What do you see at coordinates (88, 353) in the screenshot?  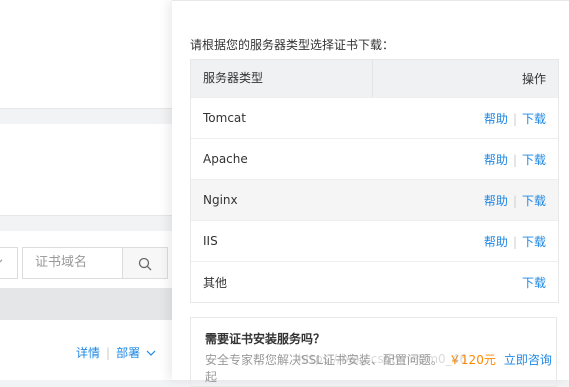 I see `detail-link: 详情` at bounding box center [88, 353].